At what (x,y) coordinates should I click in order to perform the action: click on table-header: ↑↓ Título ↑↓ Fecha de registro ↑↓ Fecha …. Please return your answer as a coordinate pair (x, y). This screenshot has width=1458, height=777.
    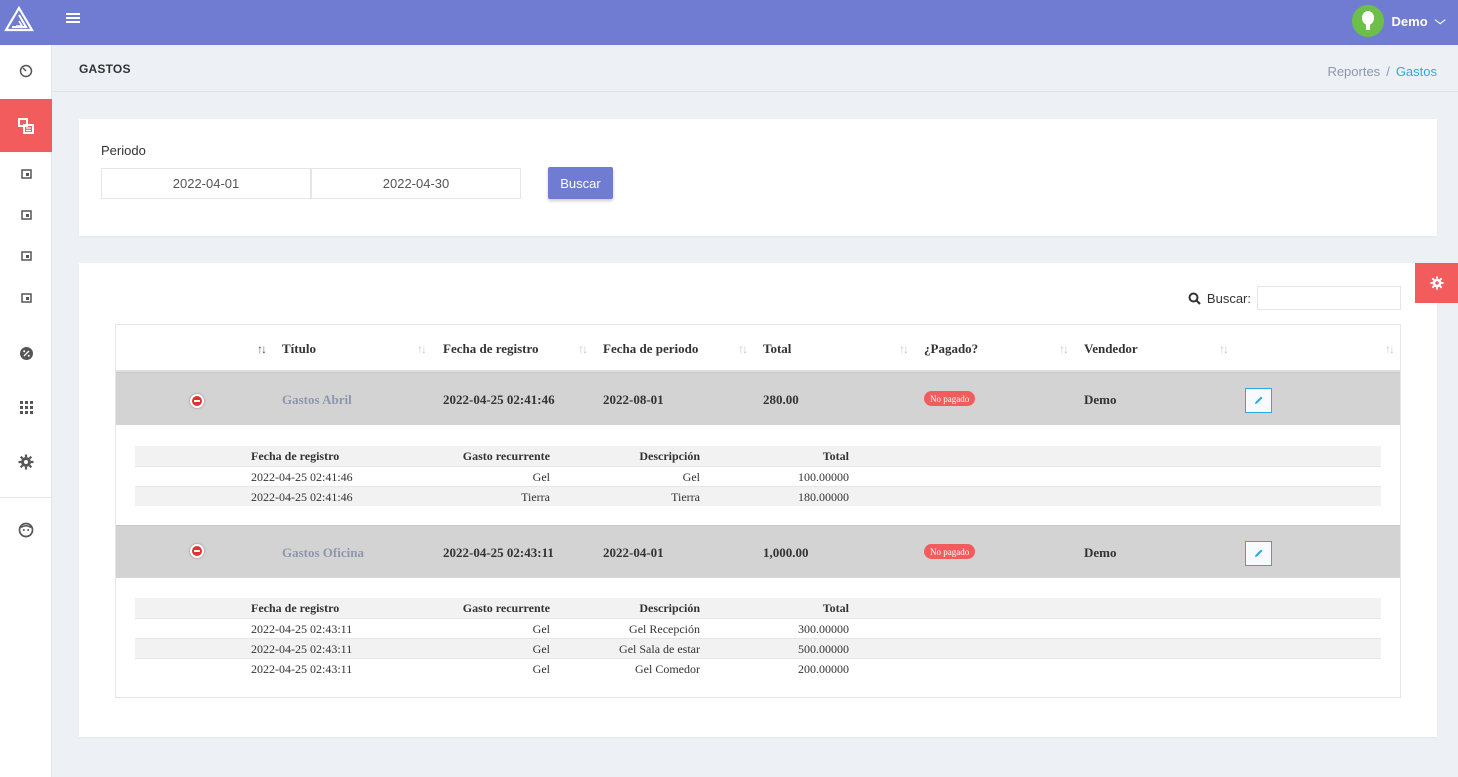
    Looking at the image, I should click on (758, 348).